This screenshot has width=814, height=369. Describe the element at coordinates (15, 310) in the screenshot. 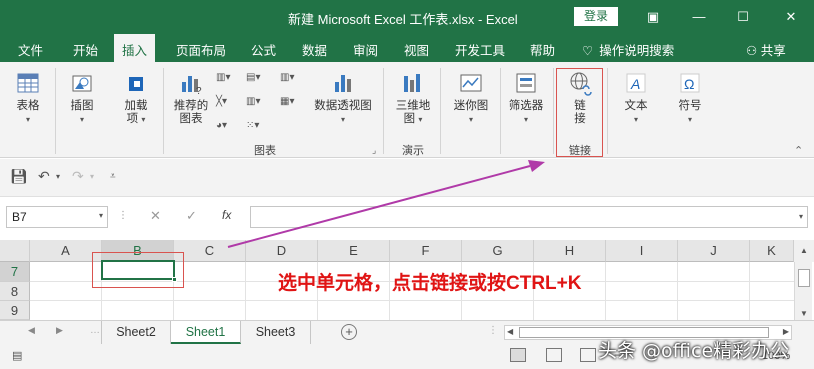

I see `row-header: 9` at that location.